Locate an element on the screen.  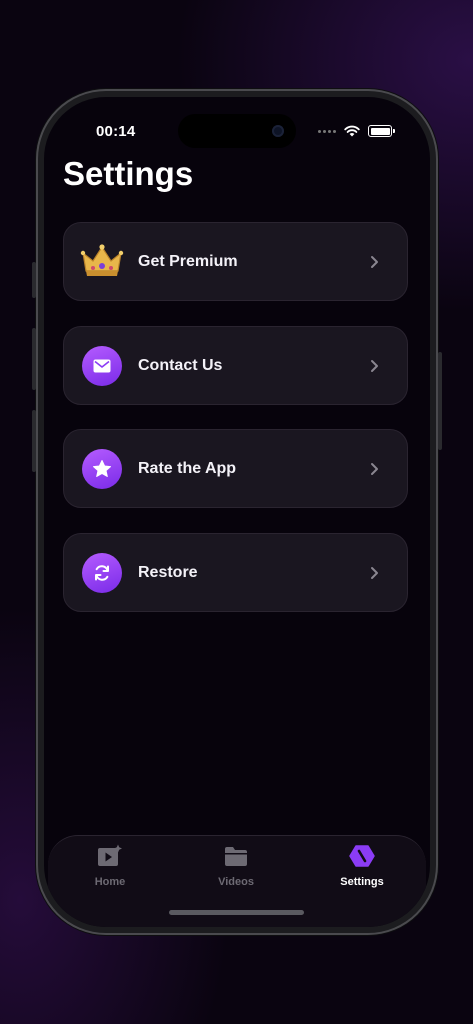
menu-item-label: Rate the App is located at coordinates (187, 468).